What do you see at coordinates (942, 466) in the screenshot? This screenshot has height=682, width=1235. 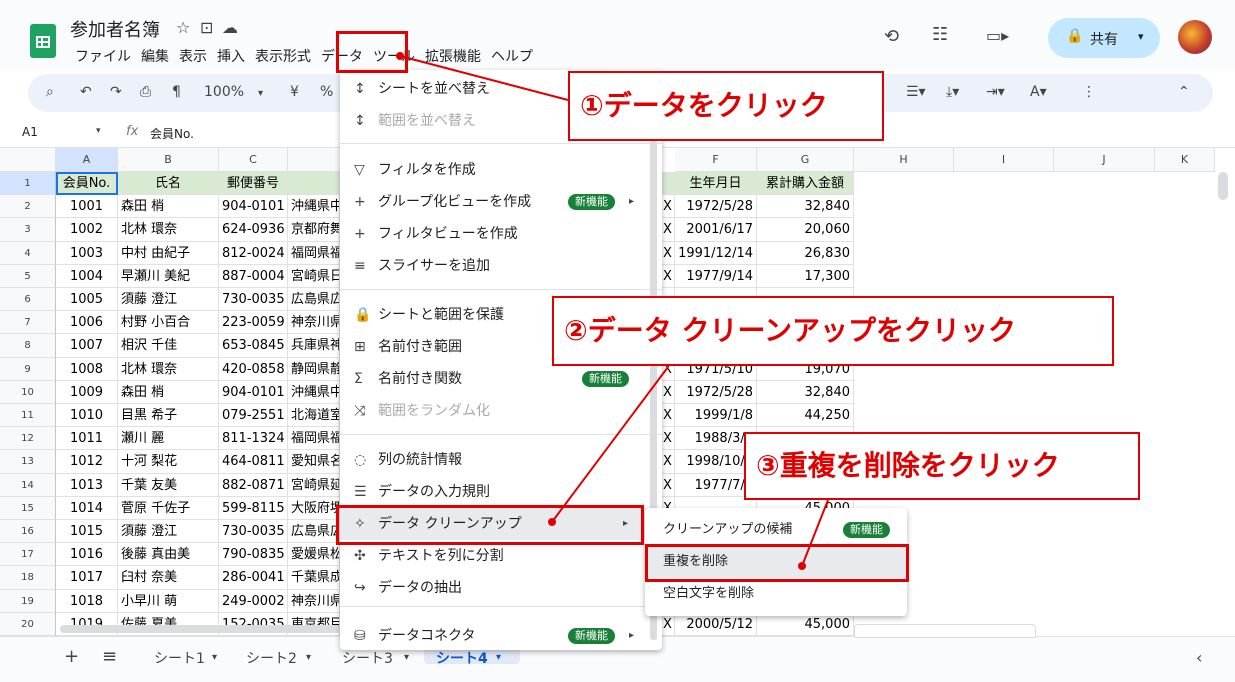 I see `callout-step-3: ③重複を削除をクリック` at bounding box center [942, 466].